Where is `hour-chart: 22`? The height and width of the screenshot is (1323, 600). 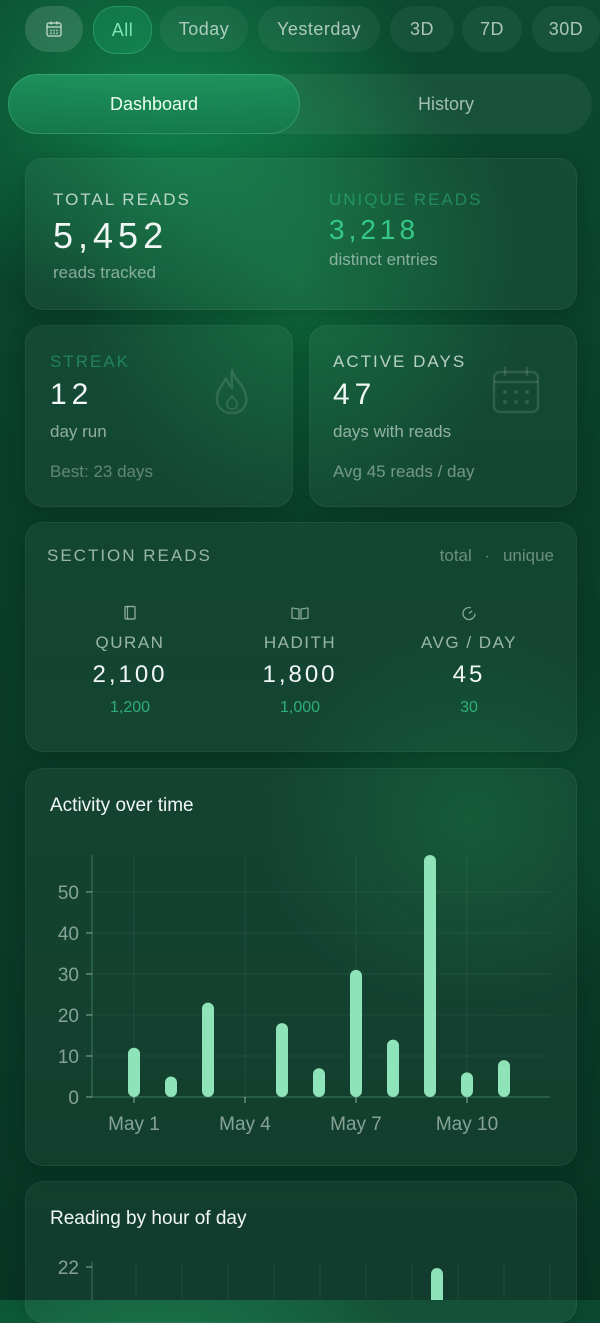
hour-chart: 22 is located at coordinates (304, 1279).